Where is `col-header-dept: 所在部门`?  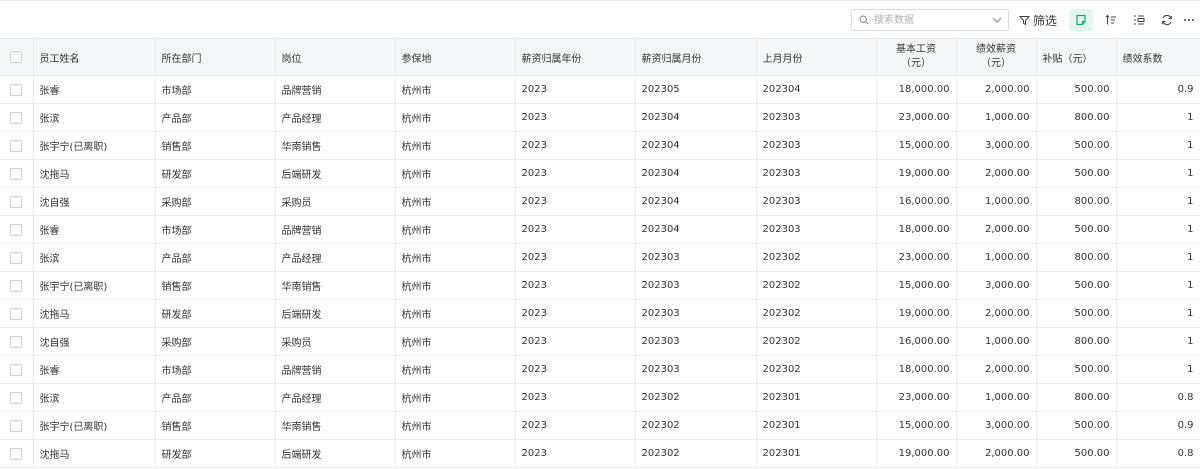
col-header-dept: 所在部门 is located at coordinates (215, 57).